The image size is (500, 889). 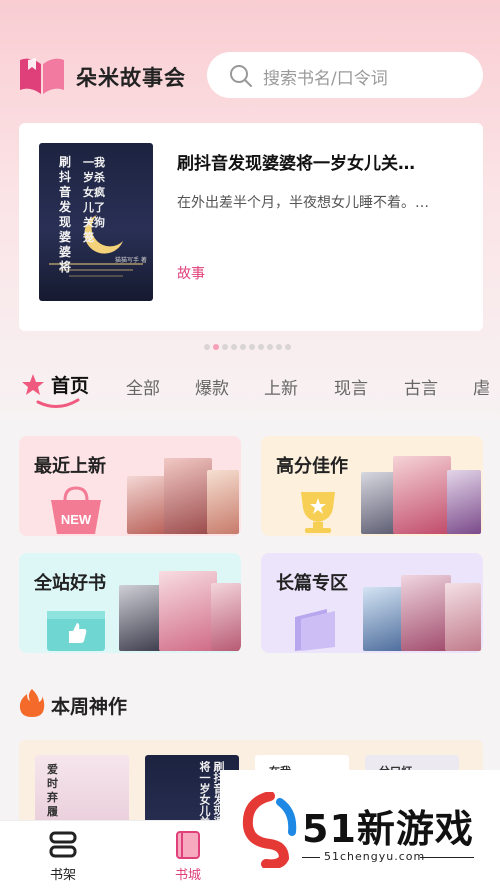 I want to click on category-label: 最近上新, so click(x=70, y=466).